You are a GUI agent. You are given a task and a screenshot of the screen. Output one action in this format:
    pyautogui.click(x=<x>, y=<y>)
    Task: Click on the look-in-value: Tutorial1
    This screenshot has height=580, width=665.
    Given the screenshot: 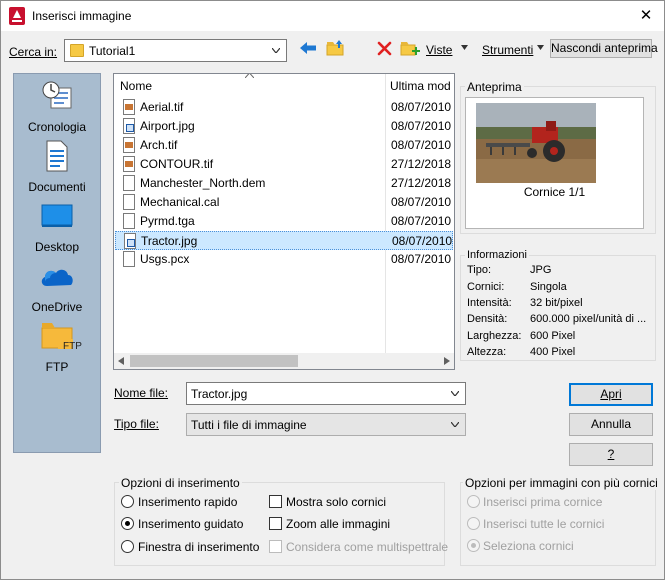 What is the action you would take?
    pyautogui.click(x=112, y=51)
    